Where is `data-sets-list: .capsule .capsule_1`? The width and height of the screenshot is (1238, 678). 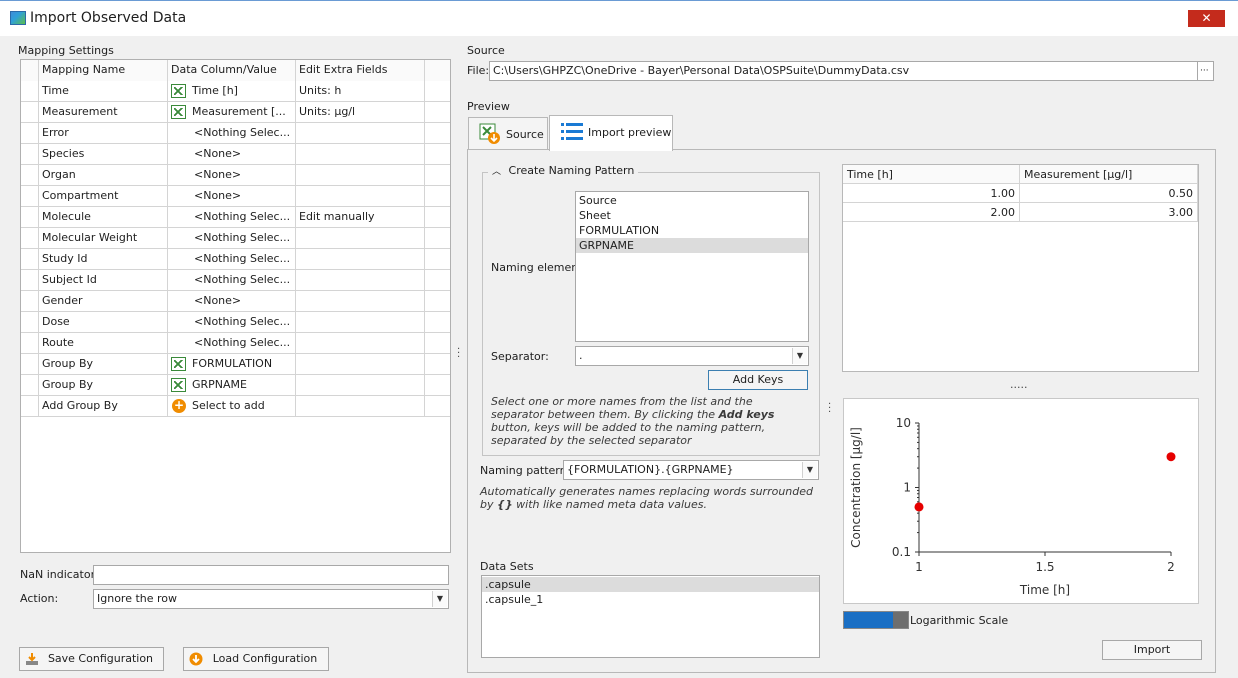 data-sets-list: .capsule .capsule_1 is located at coordinates (650, 616).